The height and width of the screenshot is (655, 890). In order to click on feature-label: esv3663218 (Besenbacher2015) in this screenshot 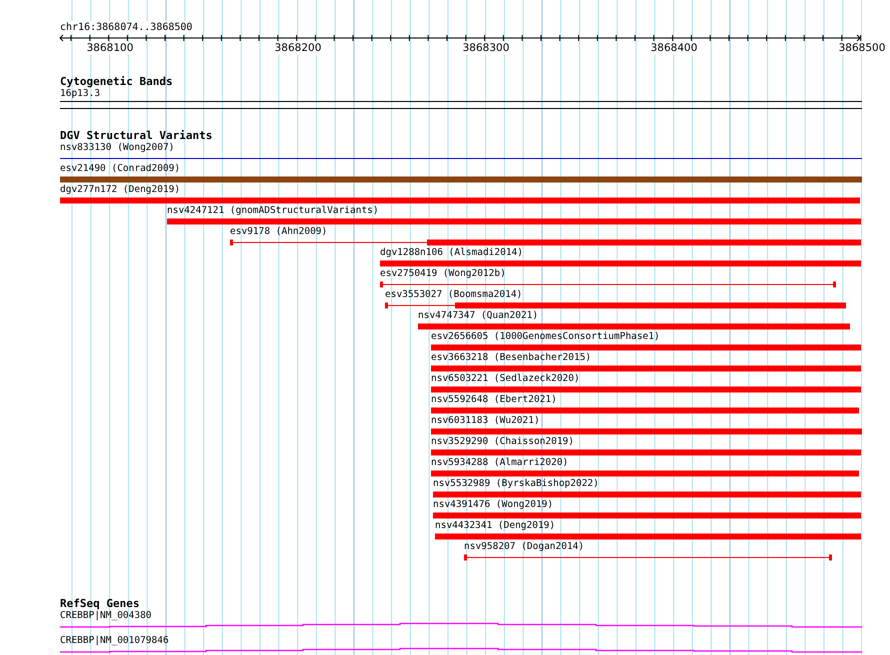, I will do `click(511, 358)`.